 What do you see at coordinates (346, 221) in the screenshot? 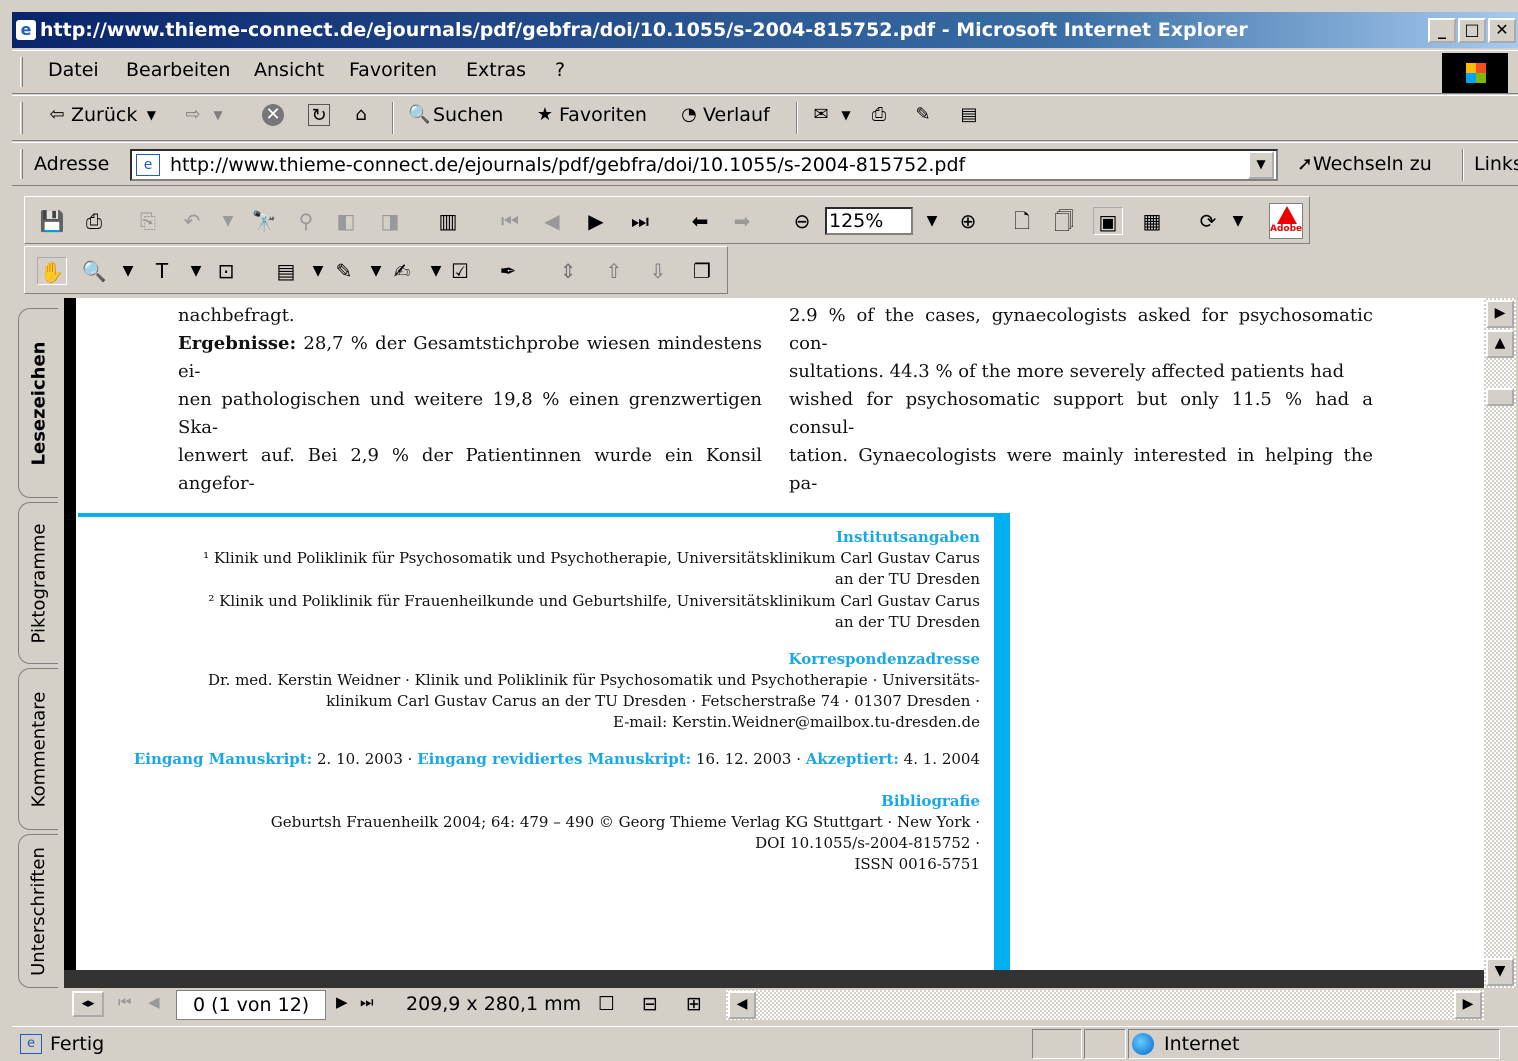
I see `previous-view-page-icon: ◧` at bounding box center [346, 221].